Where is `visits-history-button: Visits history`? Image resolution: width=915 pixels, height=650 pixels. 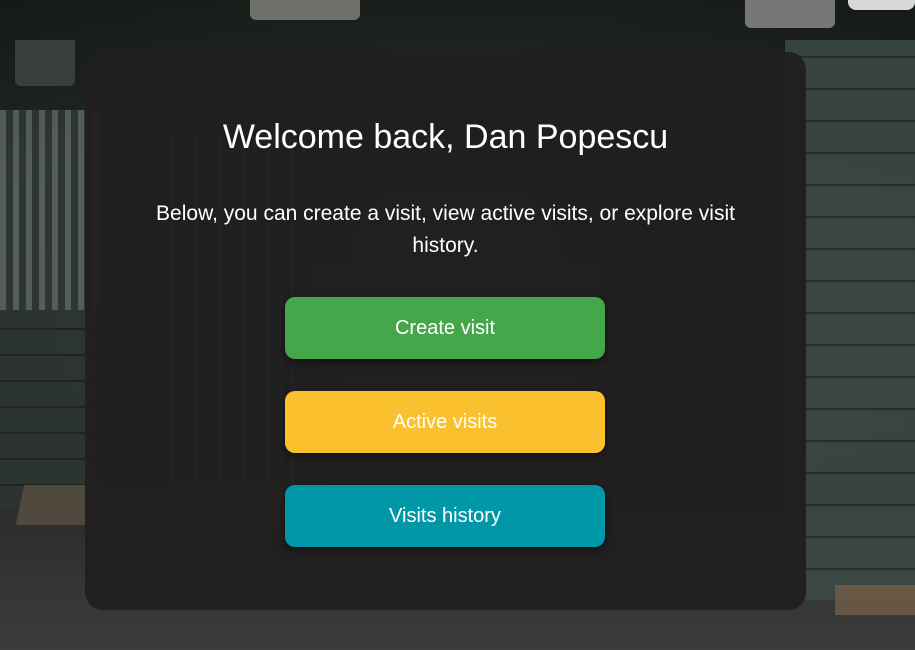 visits-history-button: Visits history is located at coordinates (445, 516).